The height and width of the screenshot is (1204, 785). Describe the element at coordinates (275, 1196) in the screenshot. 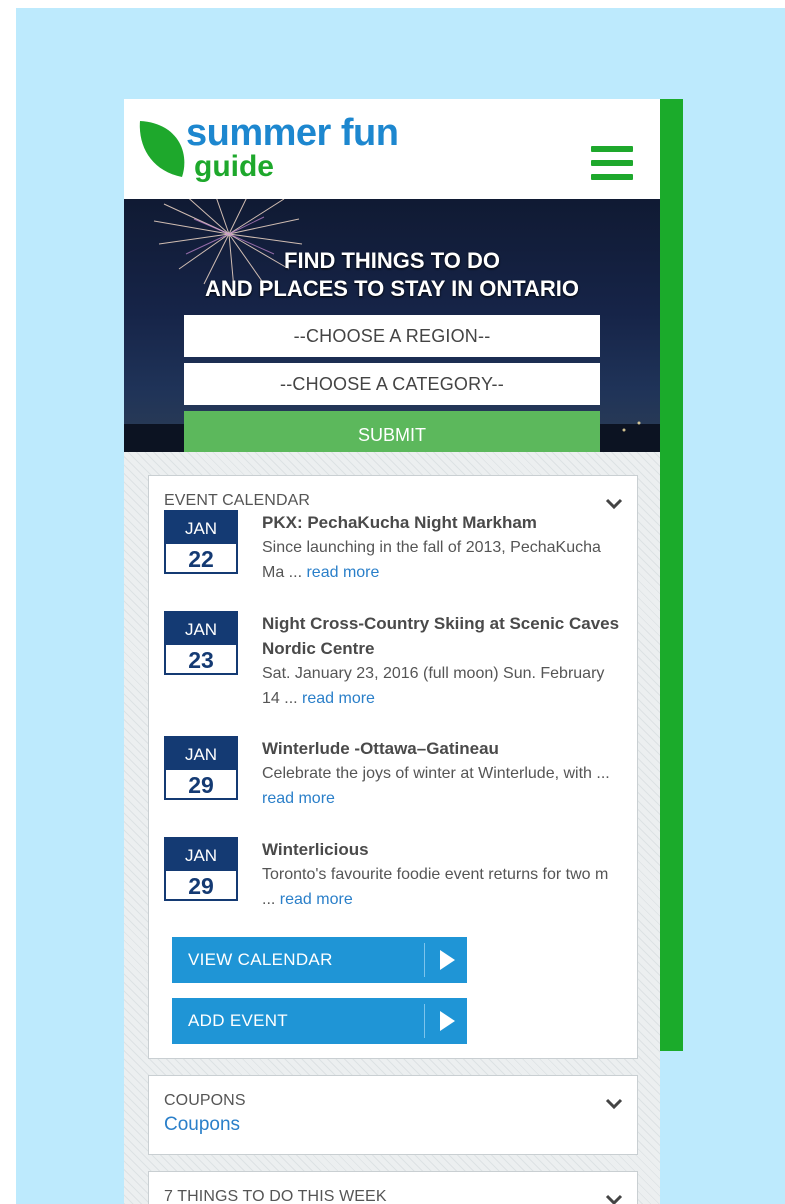

I see `things-to-do-title: 7 THINGS TO DO THIS WEEK` at that location.